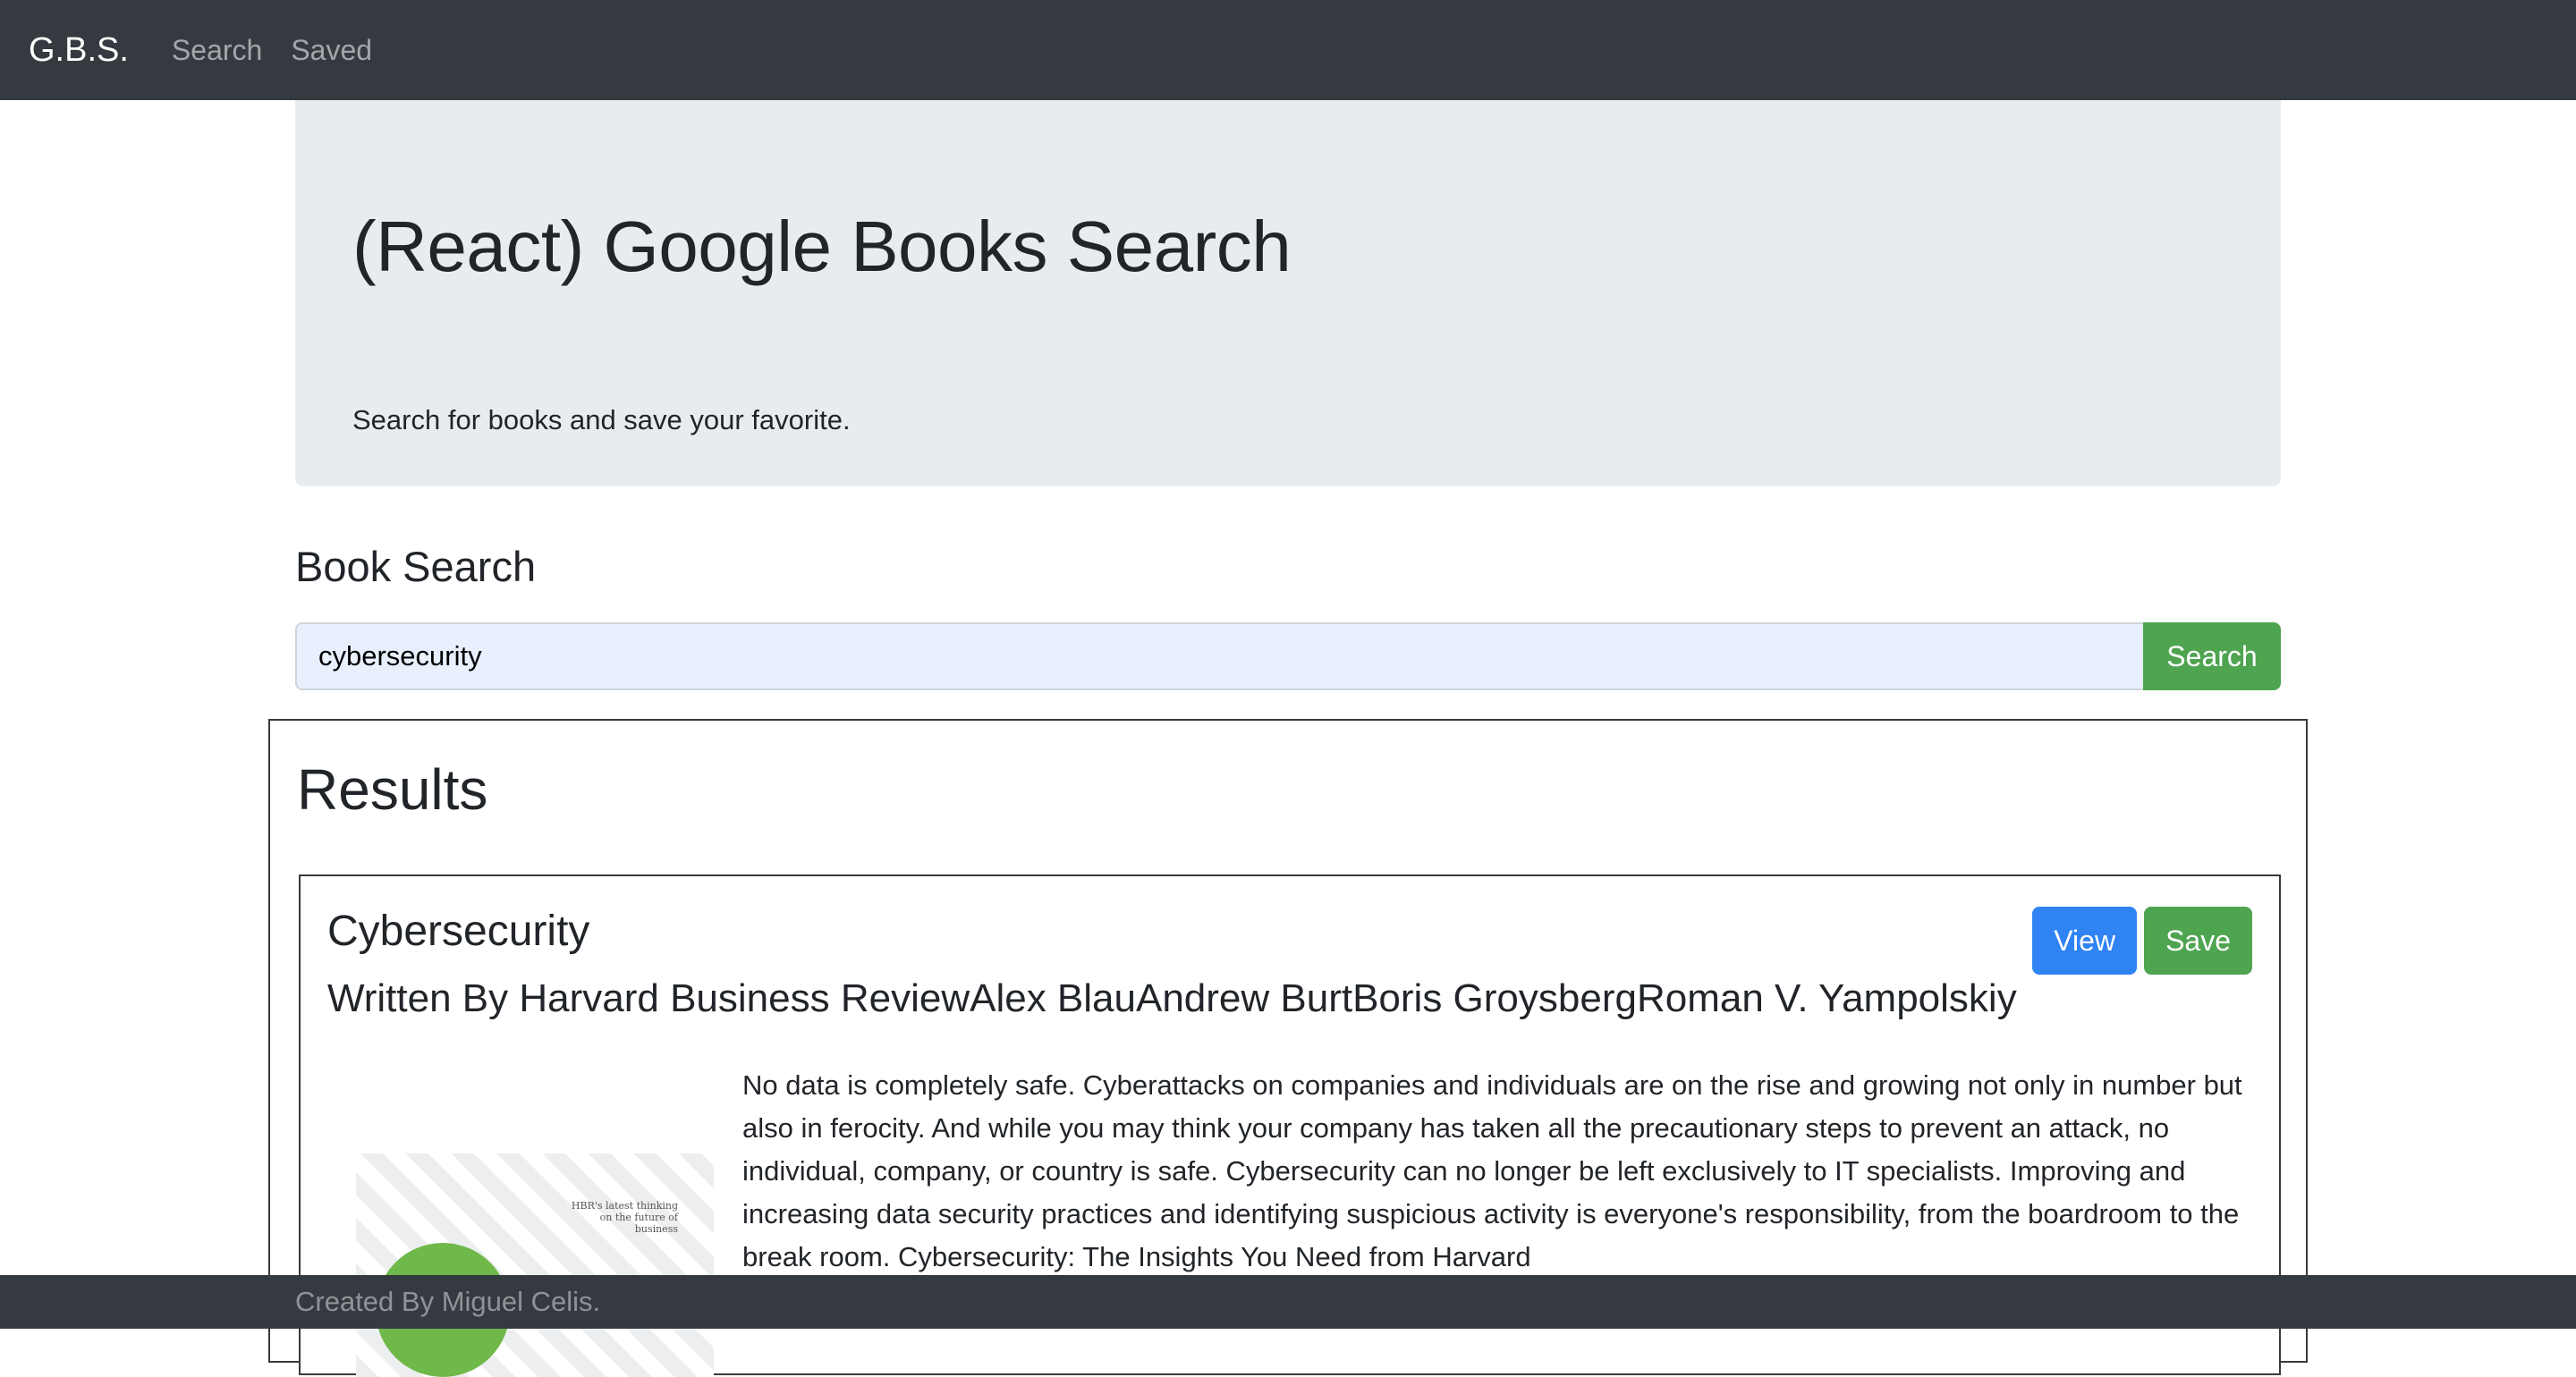  I want to click on results-heading: Results, so click(392, 789).